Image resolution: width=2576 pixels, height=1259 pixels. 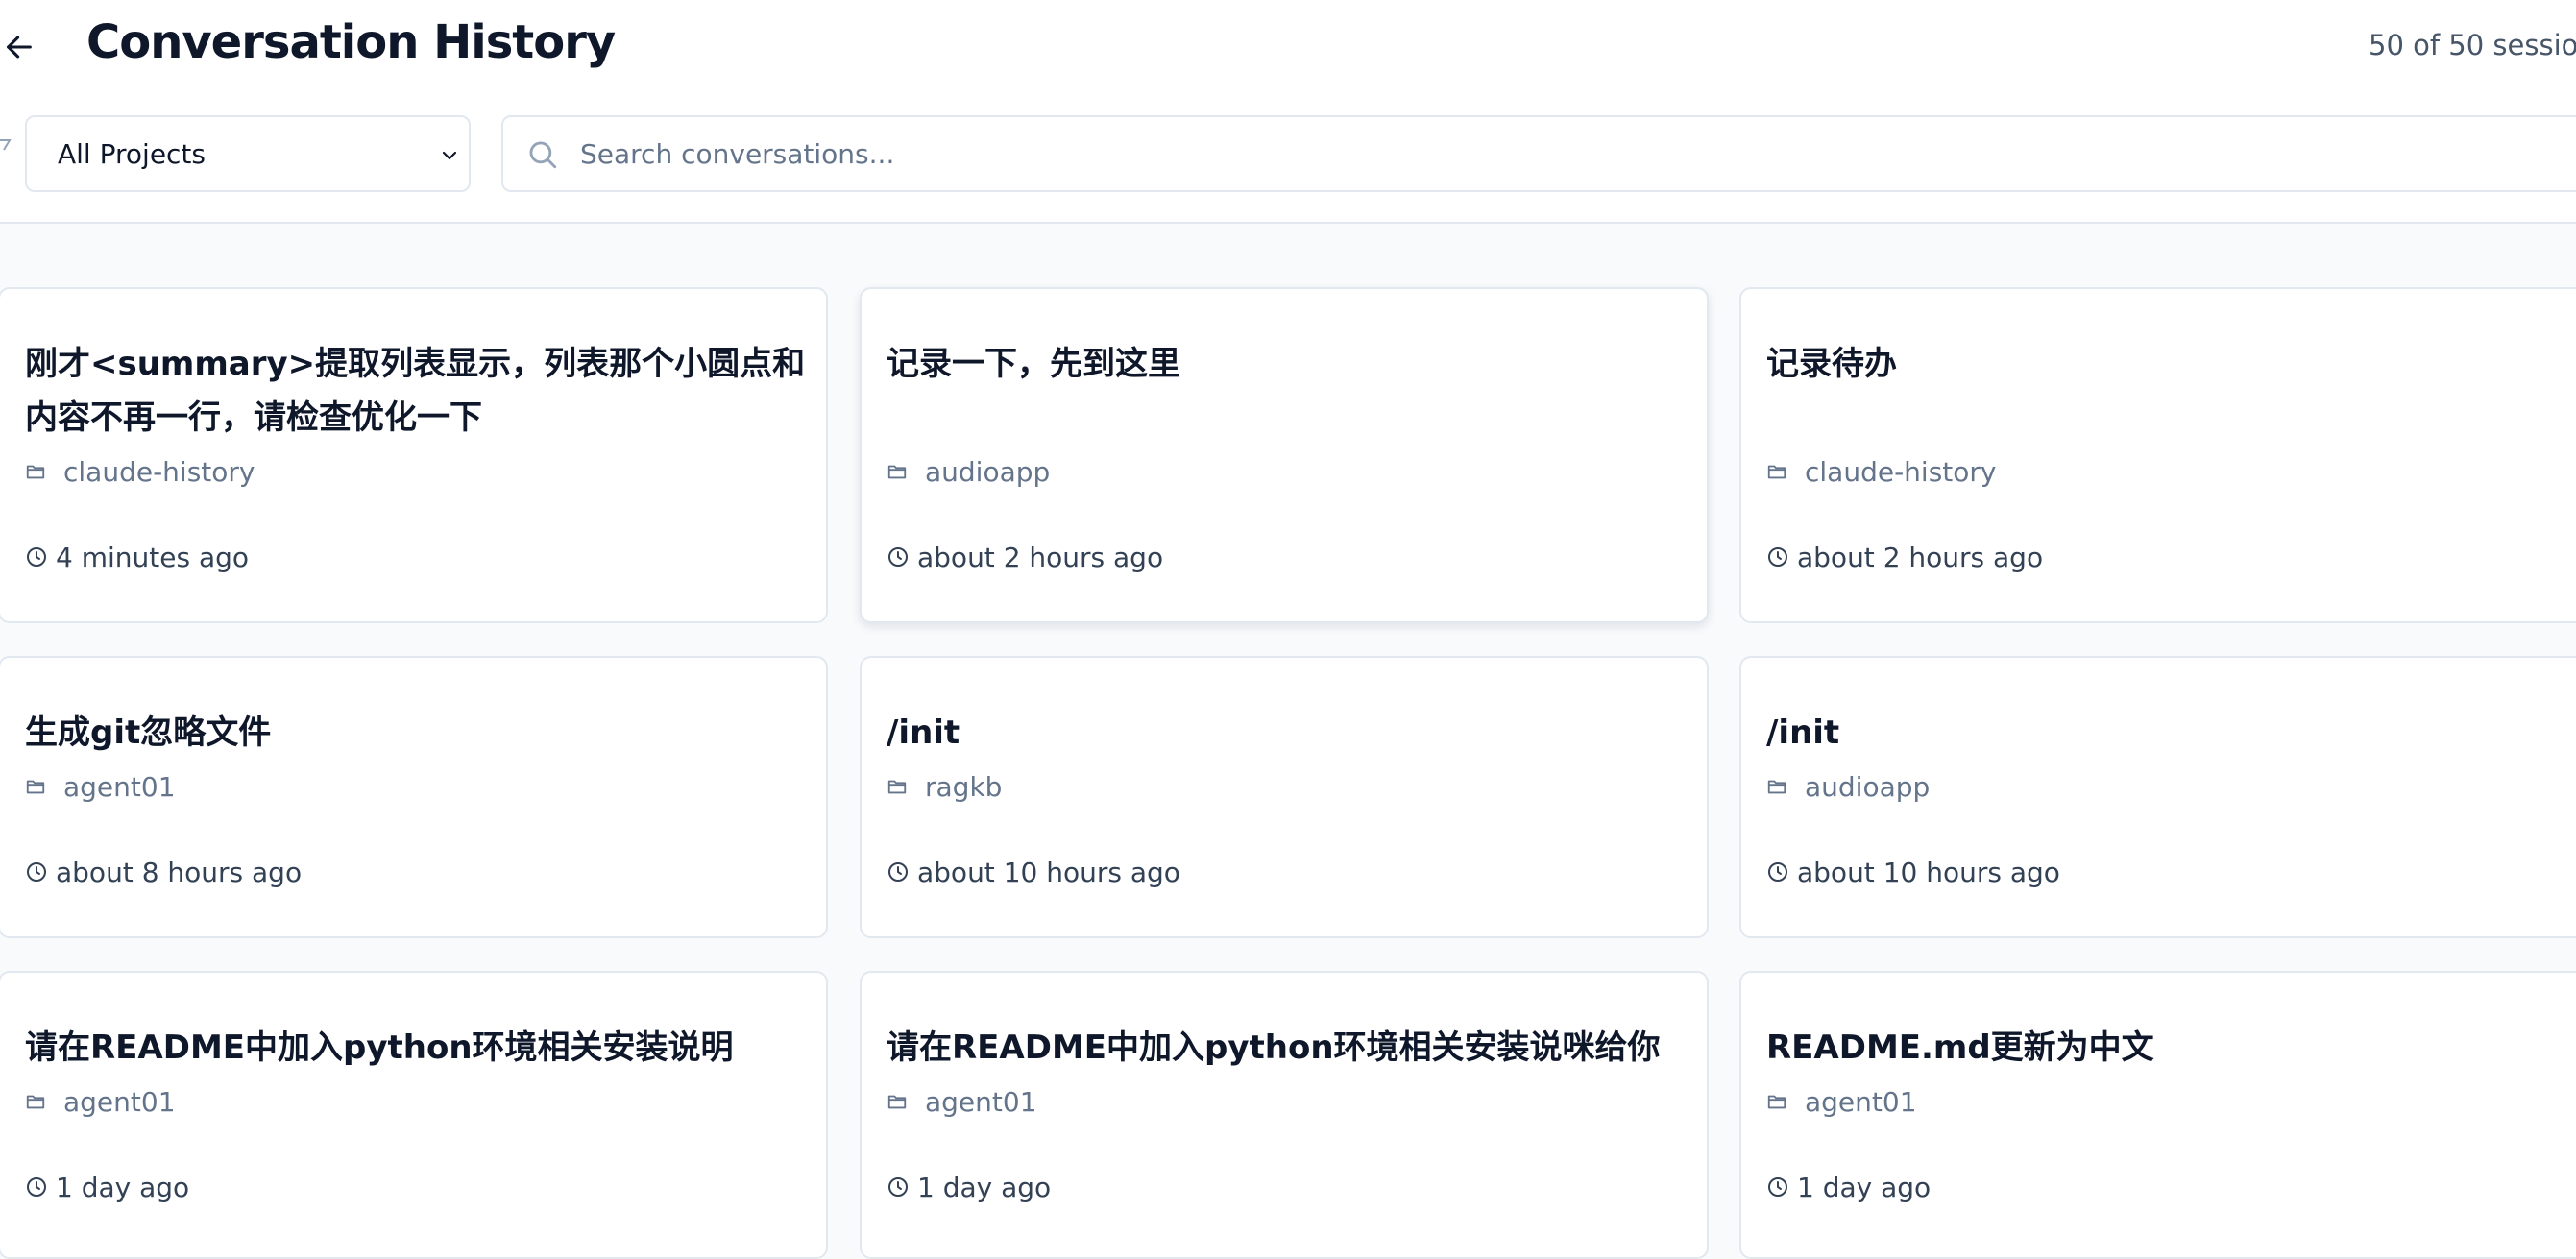 What do you see at coordinates (543, 155) in the screenshot?
I see `search-icon` at bounding box center [543, 155].